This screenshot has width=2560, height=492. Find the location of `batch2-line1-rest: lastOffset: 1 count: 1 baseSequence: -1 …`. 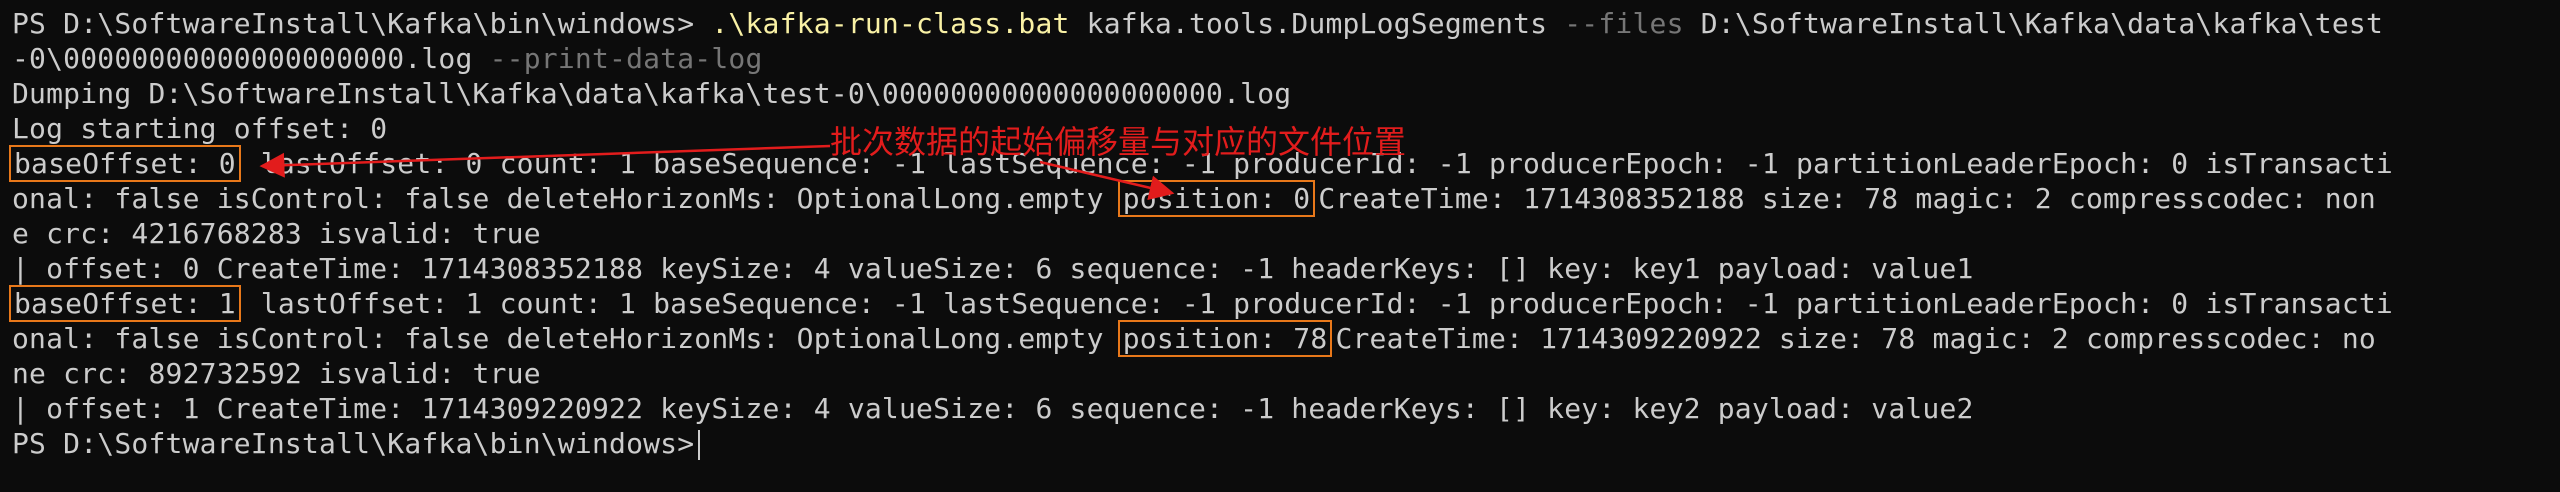

batch2-line1-rest: lastOffset: 1 count: 1 baseSequence: -1 … is located at coordinates (1318, 303).